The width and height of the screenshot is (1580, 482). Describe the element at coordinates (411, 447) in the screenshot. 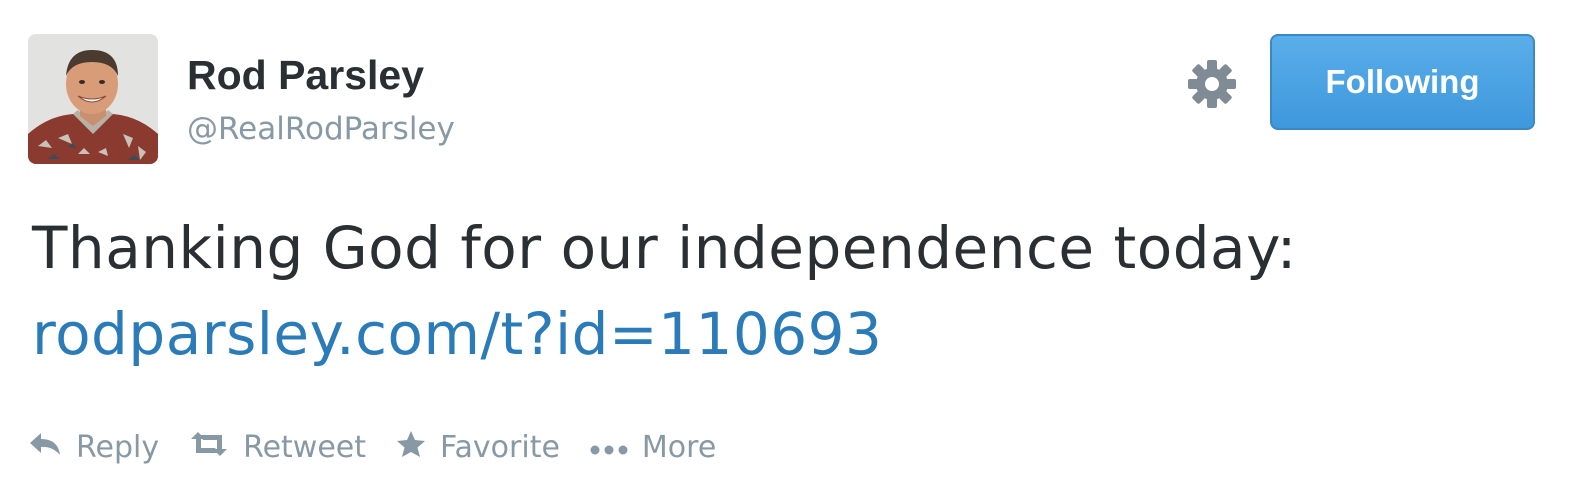

I see `star-icon` at that location.